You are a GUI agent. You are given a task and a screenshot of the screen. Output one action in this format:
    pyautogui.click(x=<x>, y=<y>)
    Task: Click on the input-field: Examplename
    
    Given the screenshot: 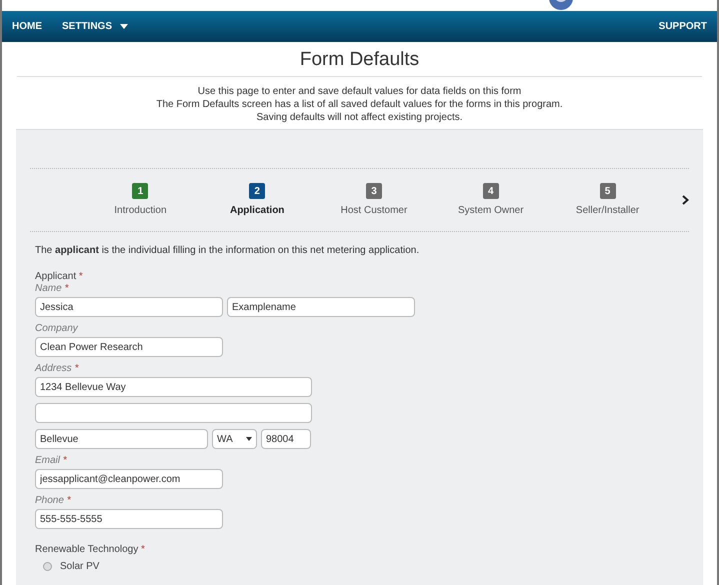 What is the action you would take?
    pyautogui.click(x=321, y=307)
    